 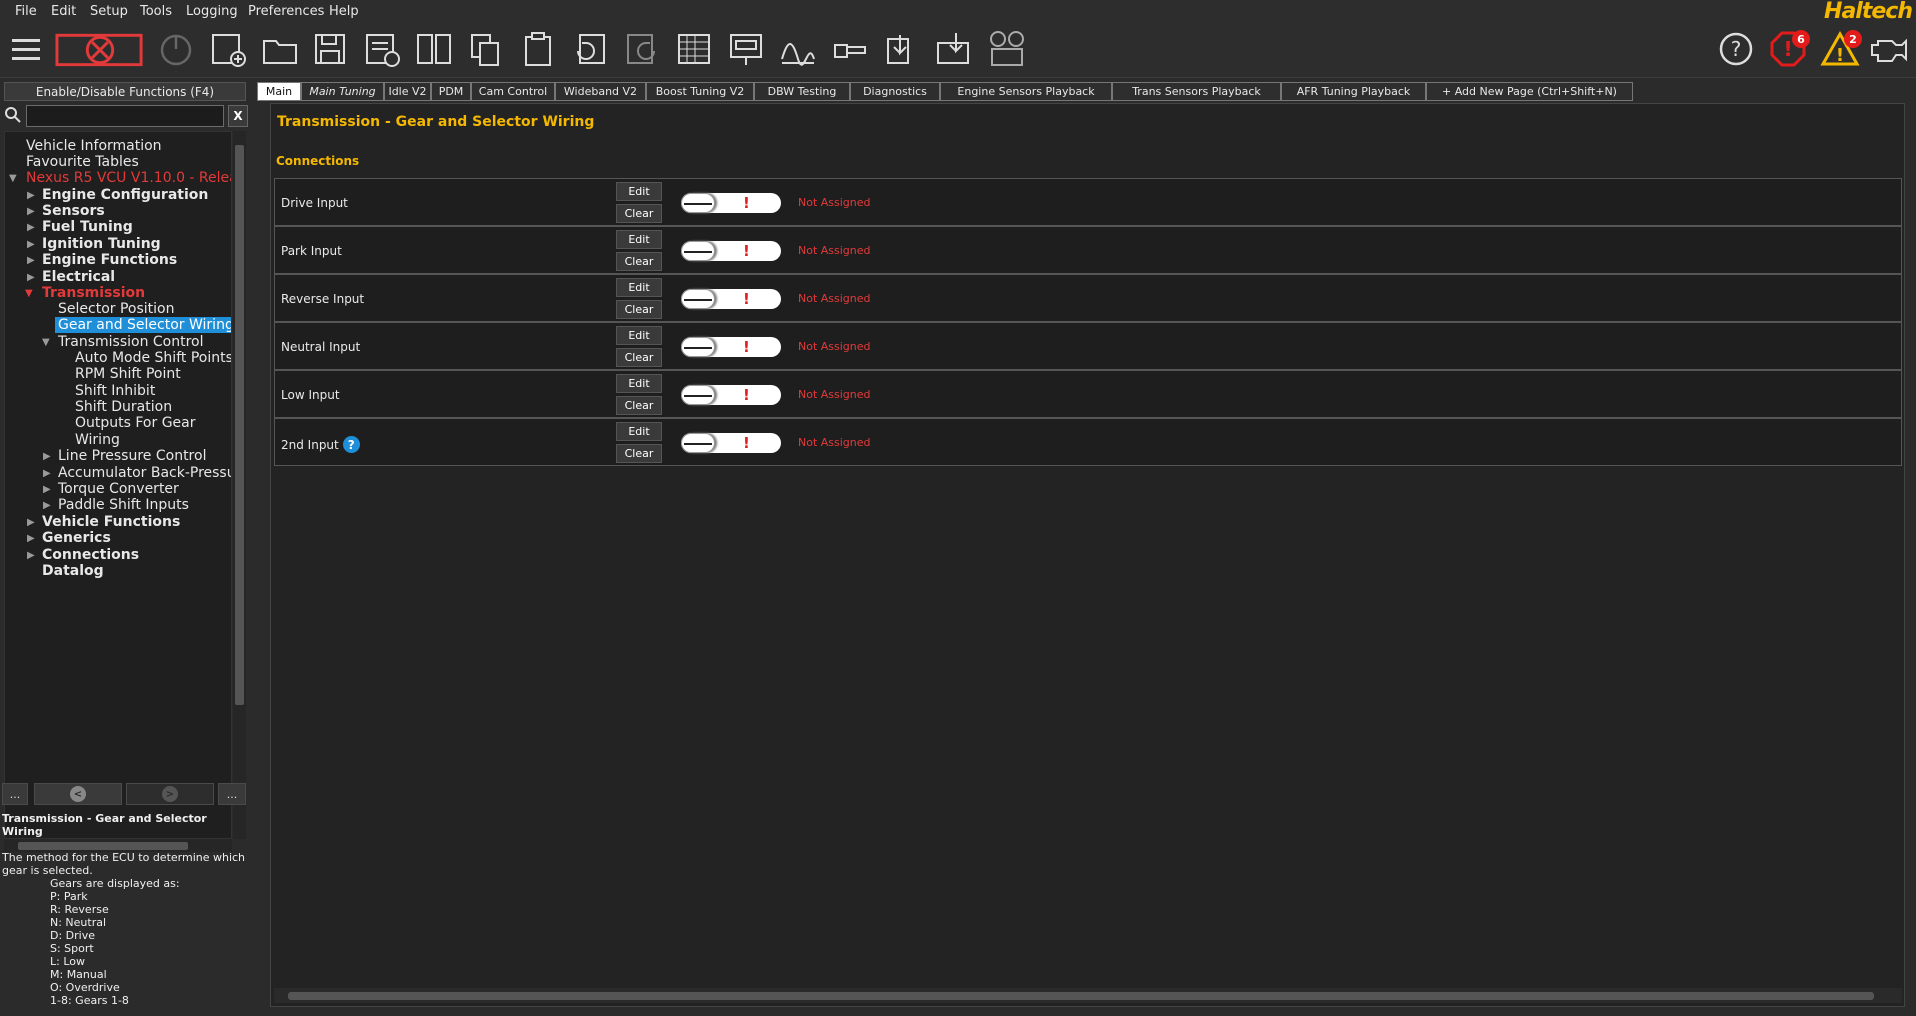 I want to click on hamburger-menu-icon, so click(x=26, y=49).